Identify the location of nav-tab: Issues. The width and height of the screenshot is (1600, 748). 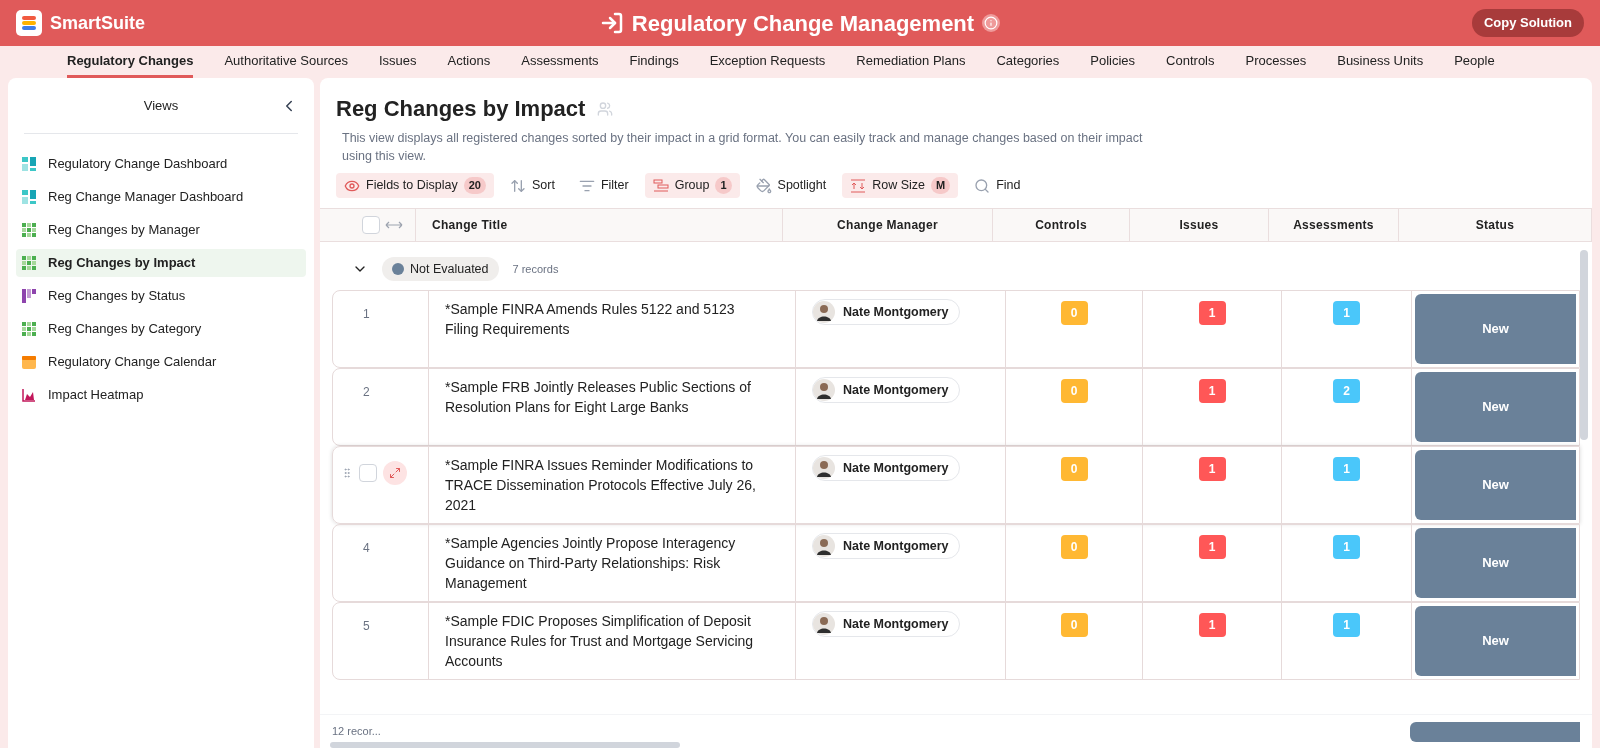
(398, 62).